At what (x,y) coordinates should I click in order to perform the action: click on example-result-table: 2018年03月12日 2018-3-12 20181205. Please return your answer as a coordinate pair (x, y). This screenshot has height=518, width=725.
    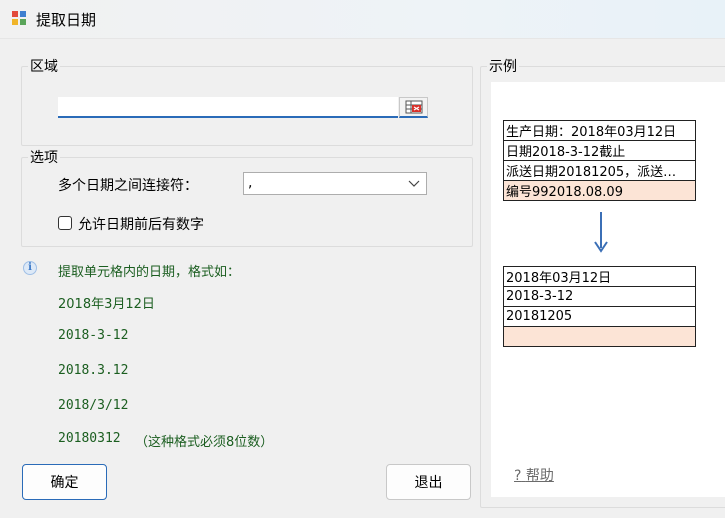
    Looking at the image, I should click on (599, 306).